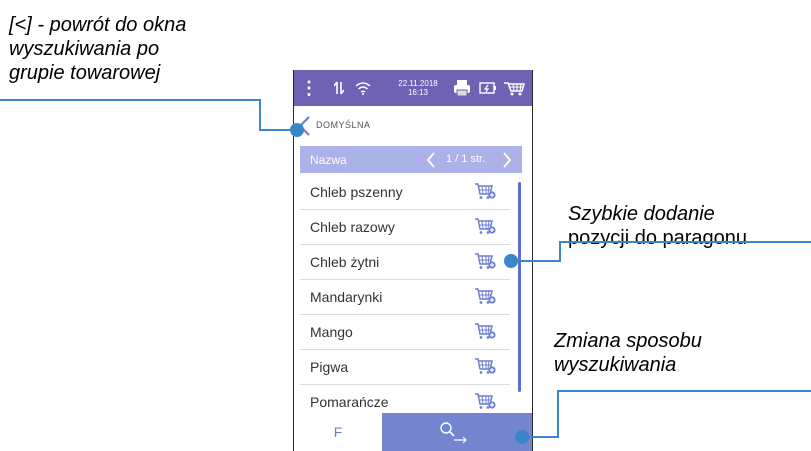 The height and width of the screenshot is (451, 811). What do you see at coordinates (511, 261) in the screenshot?
I see `callout-dot-quick-add` at bounding box center [511, 261].